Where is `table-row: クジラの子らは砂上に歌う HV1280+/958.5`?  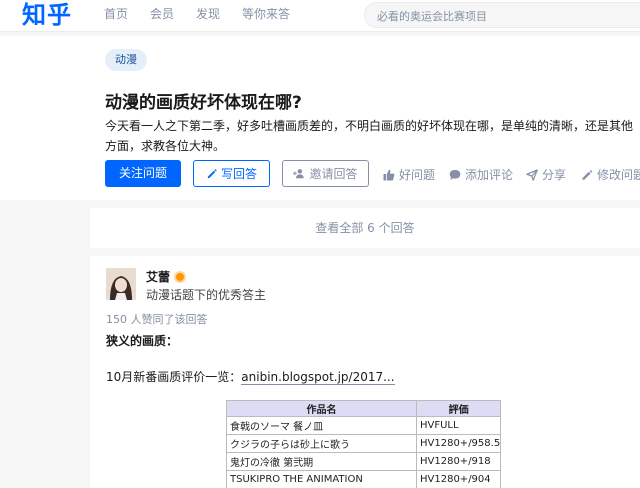 table-row: クジラの子らは砂上に歌う HV1280+/958.5 is located at coordinates (364, 443).